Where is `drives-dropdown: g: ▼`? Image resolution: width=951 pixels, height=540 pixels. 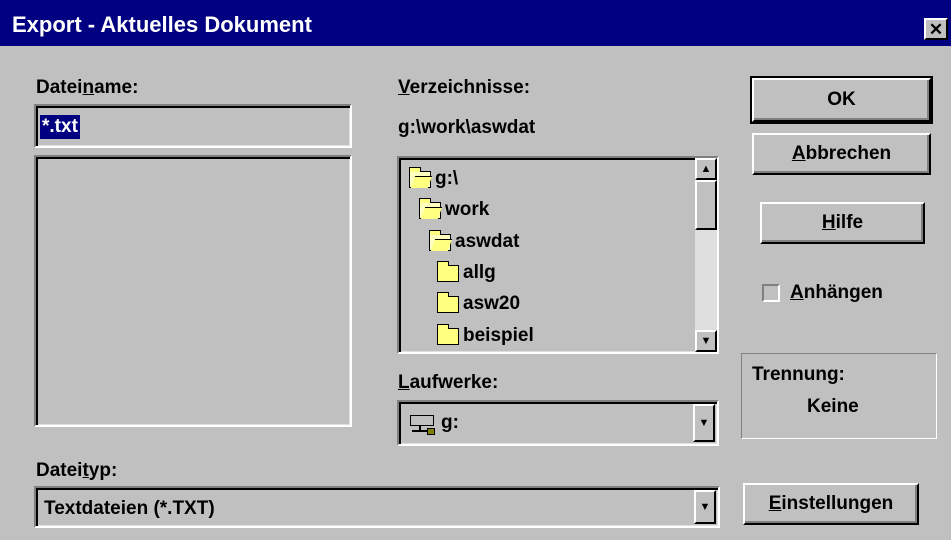 drives-dropdown: g: ▼ is located at coordinates (558, 423).